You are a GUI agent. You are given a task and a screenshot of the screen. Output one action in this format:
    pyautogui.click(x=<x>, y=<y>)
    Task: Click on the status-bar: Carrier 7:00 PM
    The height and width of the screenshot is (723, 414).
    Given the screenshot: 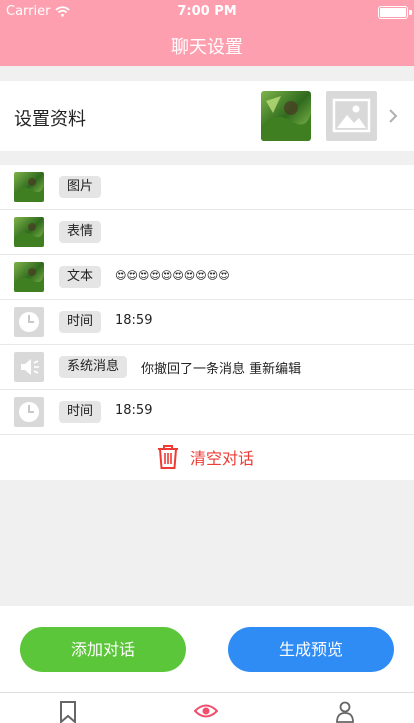 What is the action you would take?
    pyautogui.click(x=207, y=12)
    